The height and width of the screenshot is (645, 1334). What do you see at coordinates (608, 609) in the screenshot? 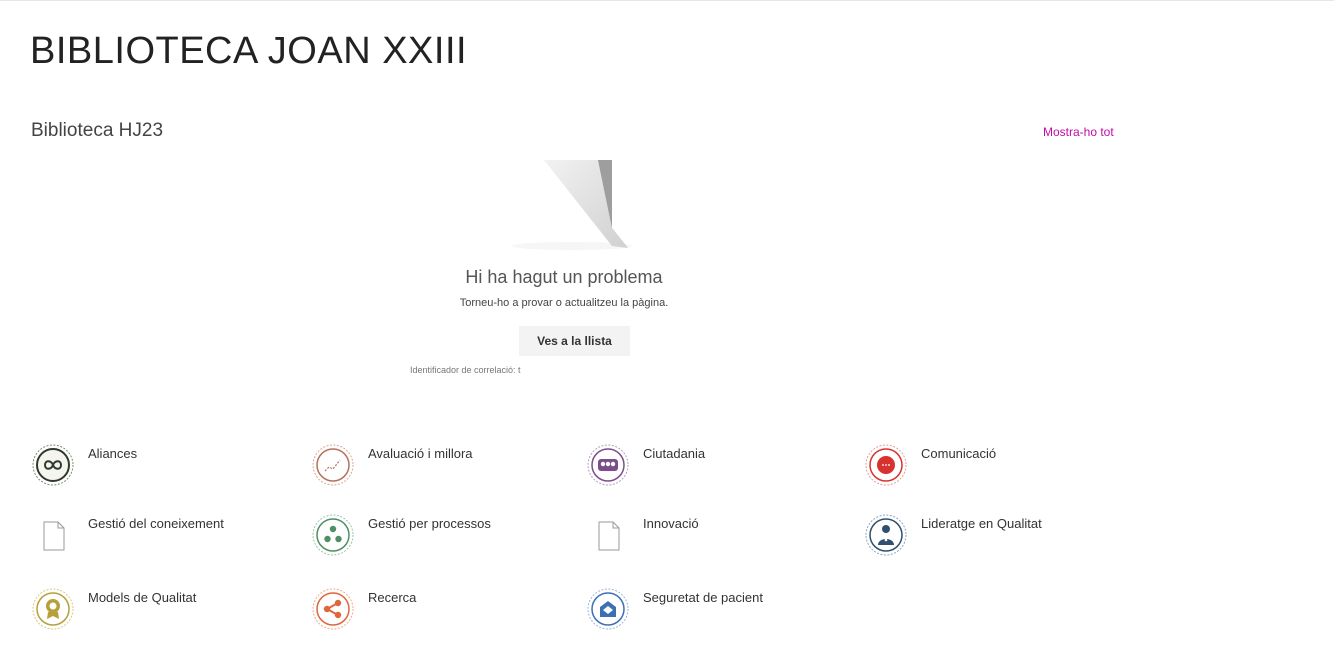
I see `safety-envelope-icon` at bounding box center [608, 609].